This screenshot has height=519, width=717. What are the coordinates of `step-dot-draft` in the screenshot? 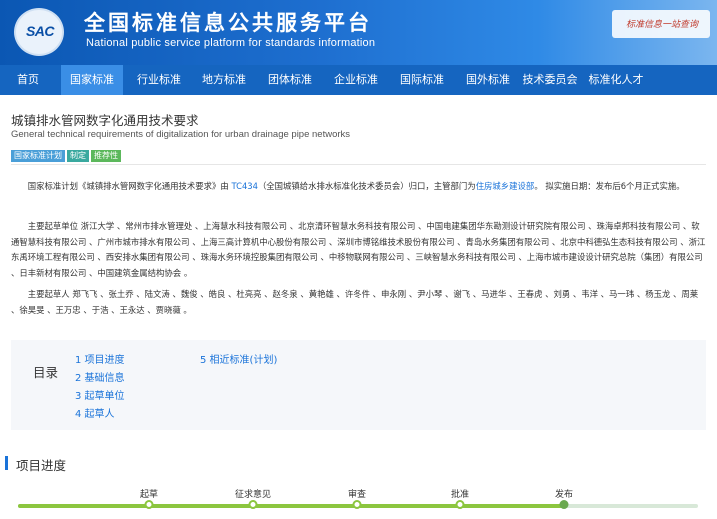 It's located at (149, 504).